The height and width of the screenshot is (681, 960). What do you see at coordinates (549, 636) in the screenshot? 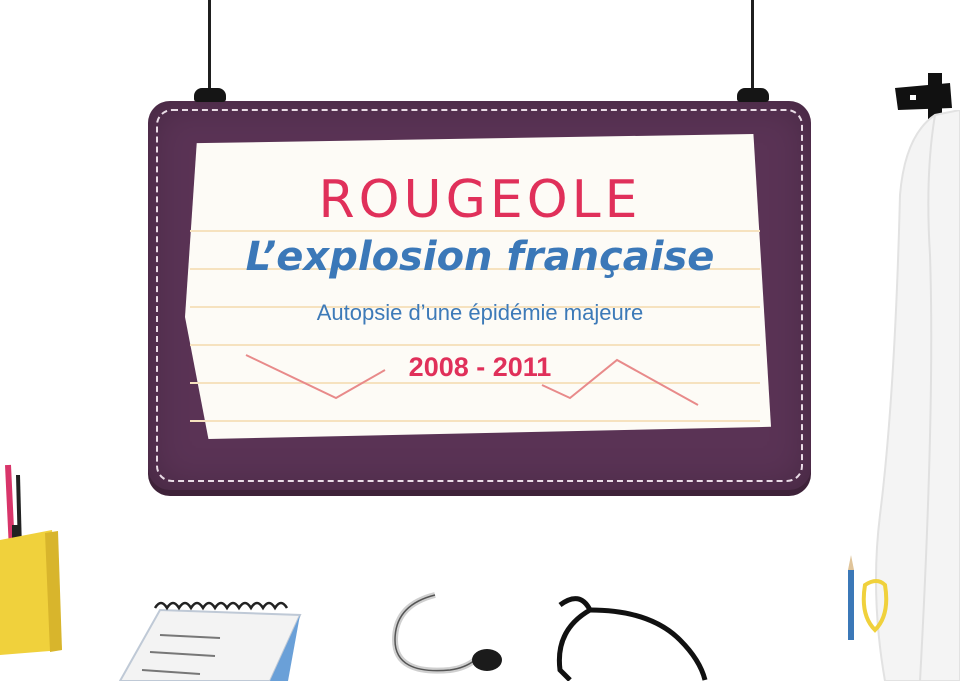
I see `stethoscope-icon` at bounding box center [549, 636].